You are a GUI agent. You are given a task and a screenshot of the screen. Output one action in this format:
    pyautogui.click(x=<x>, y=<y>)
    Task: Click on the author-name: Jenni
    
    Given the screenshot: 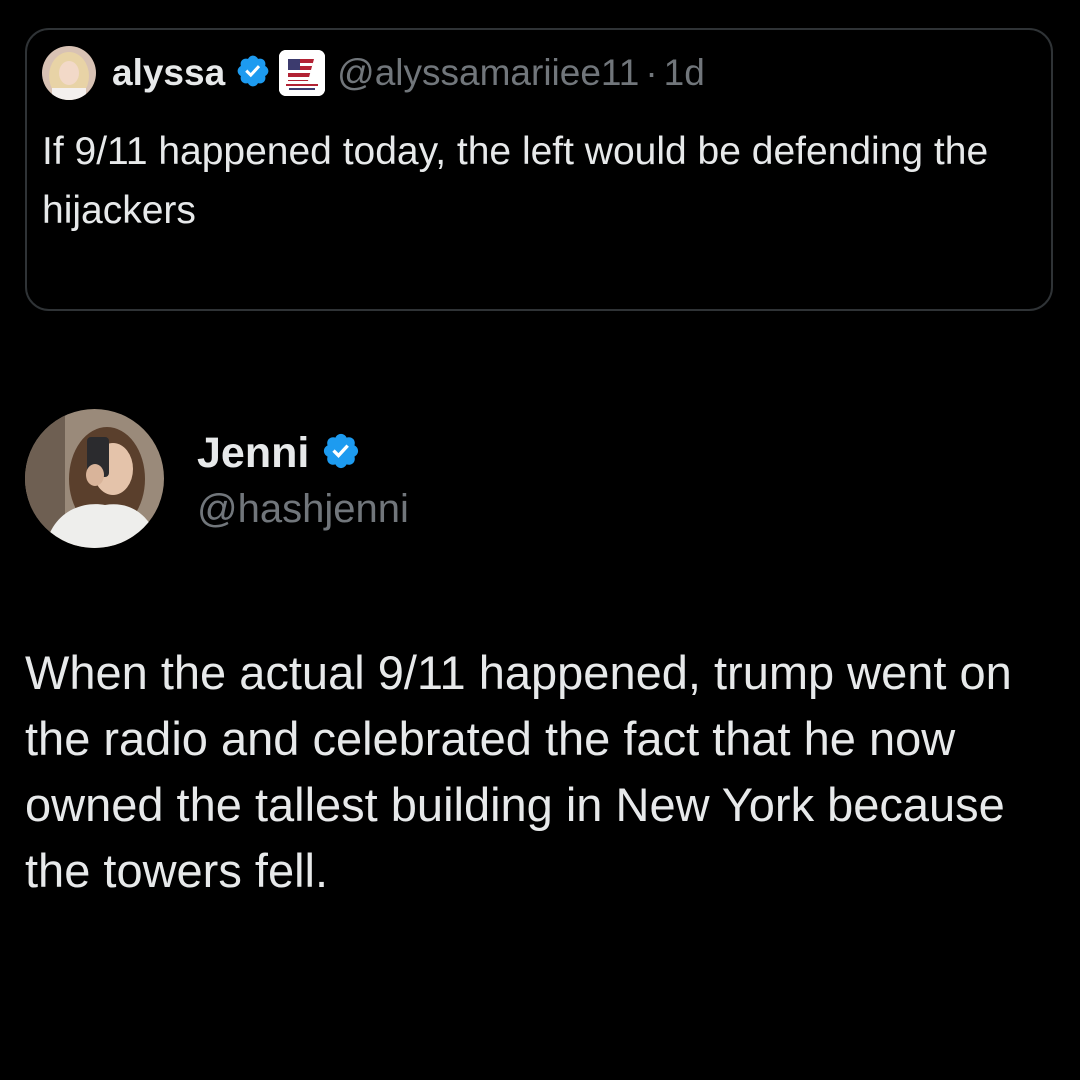 What is the action you would take?
    pyautogui.click(x=253, y=453)
    